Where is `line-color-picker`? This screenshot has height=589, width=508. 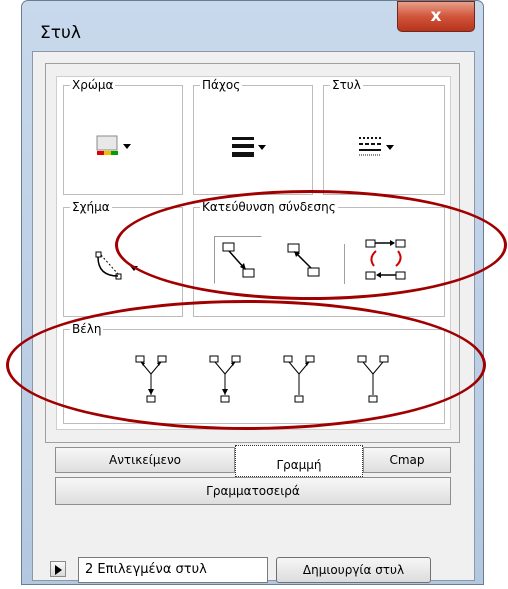 line-color-picker is located at coordinates (121, 149).